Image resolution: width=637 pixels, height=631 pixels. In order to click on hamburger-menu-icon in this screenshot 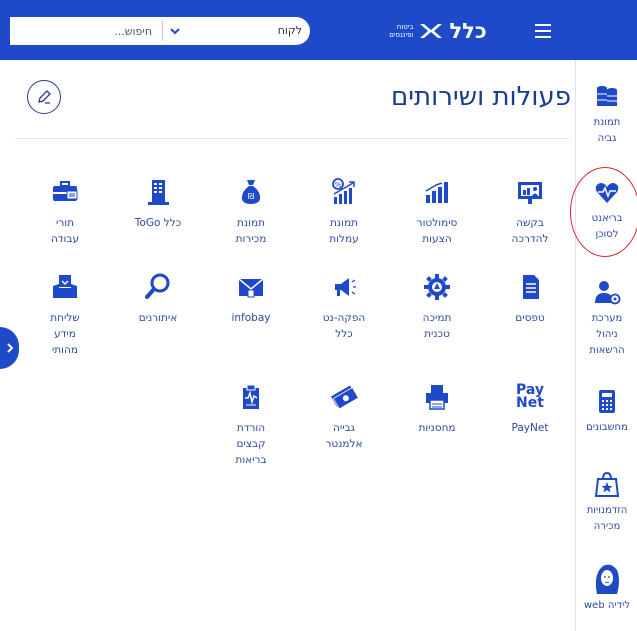, I will do `click(543, 31)`.